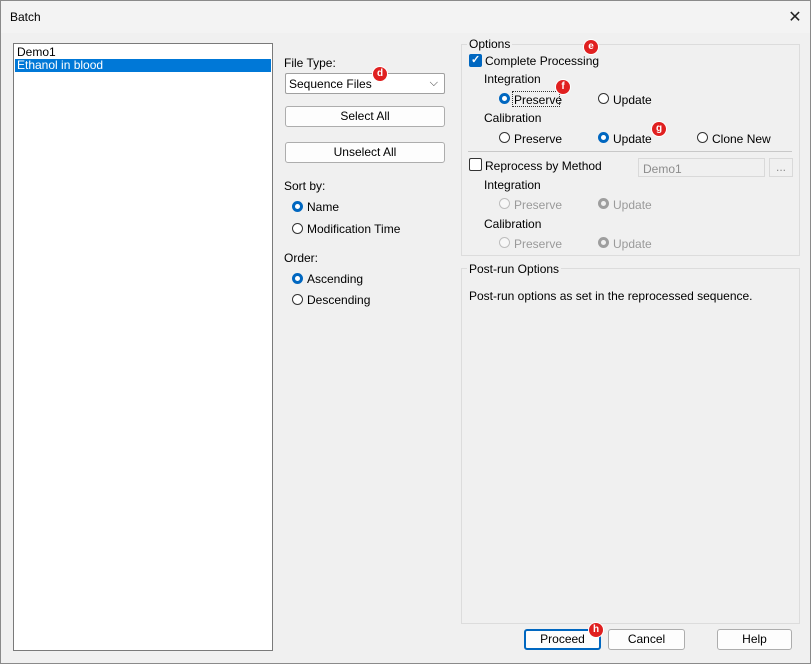 The width and height of the screenshot is (811, 664). I want to click on sort-name-radio, so click(297, 206).